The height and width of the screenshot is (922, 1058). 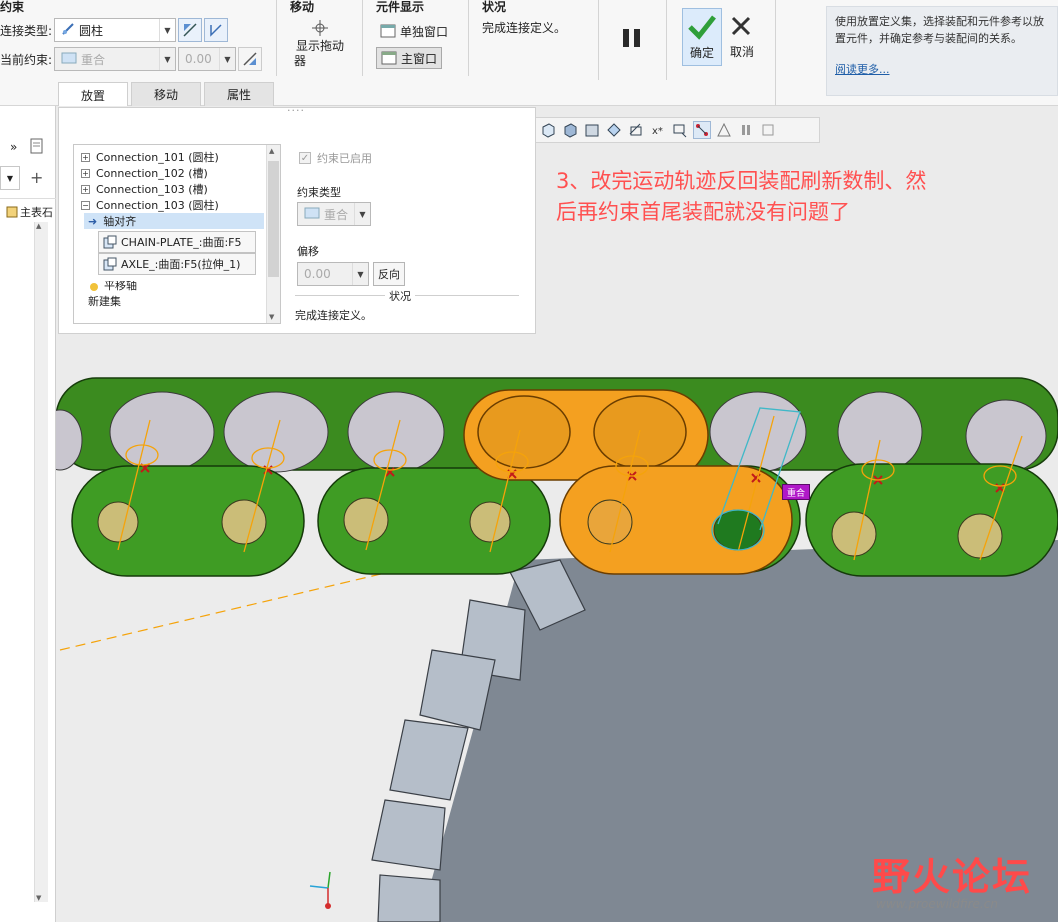 I want to click on checkmark-icon, so click(x=702, y=27).